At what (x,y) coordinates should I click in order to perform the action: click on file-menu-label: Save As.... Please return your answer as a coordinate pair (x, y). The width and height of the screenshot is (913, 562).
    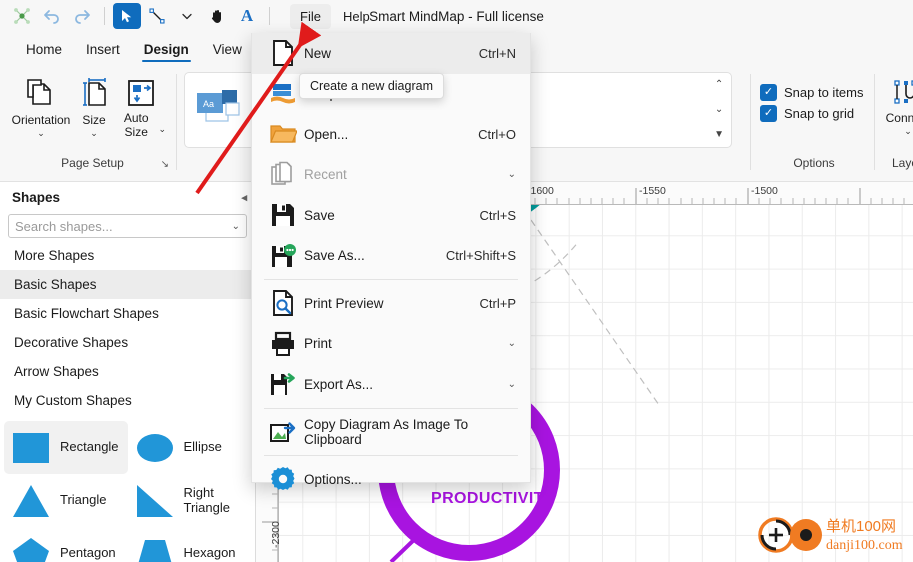
    Looking at the image, I should click on (334, 256).